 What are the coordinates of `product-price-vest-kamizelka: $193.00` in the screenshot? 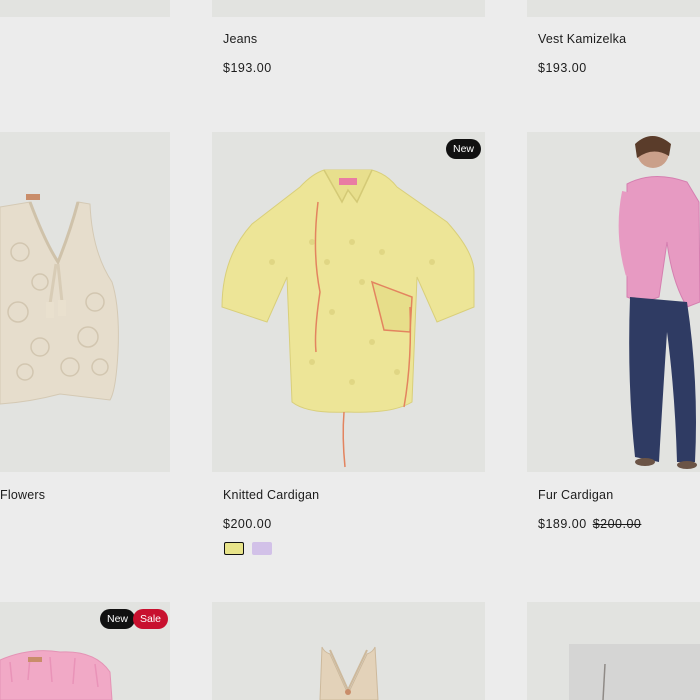 It's located at (562, 68).